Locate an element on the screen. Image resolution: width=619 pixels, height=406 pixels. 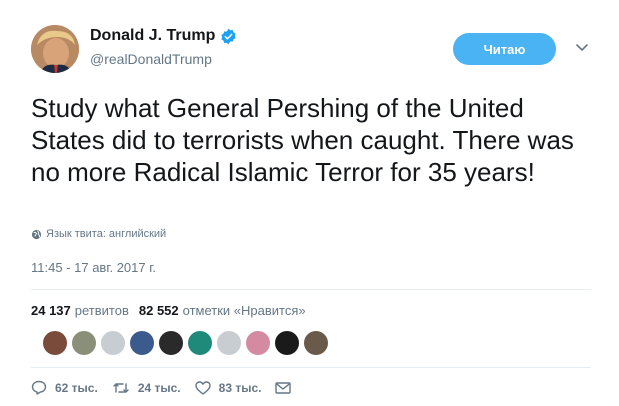
chevron-down-icon is located at coordinates (582, 48).